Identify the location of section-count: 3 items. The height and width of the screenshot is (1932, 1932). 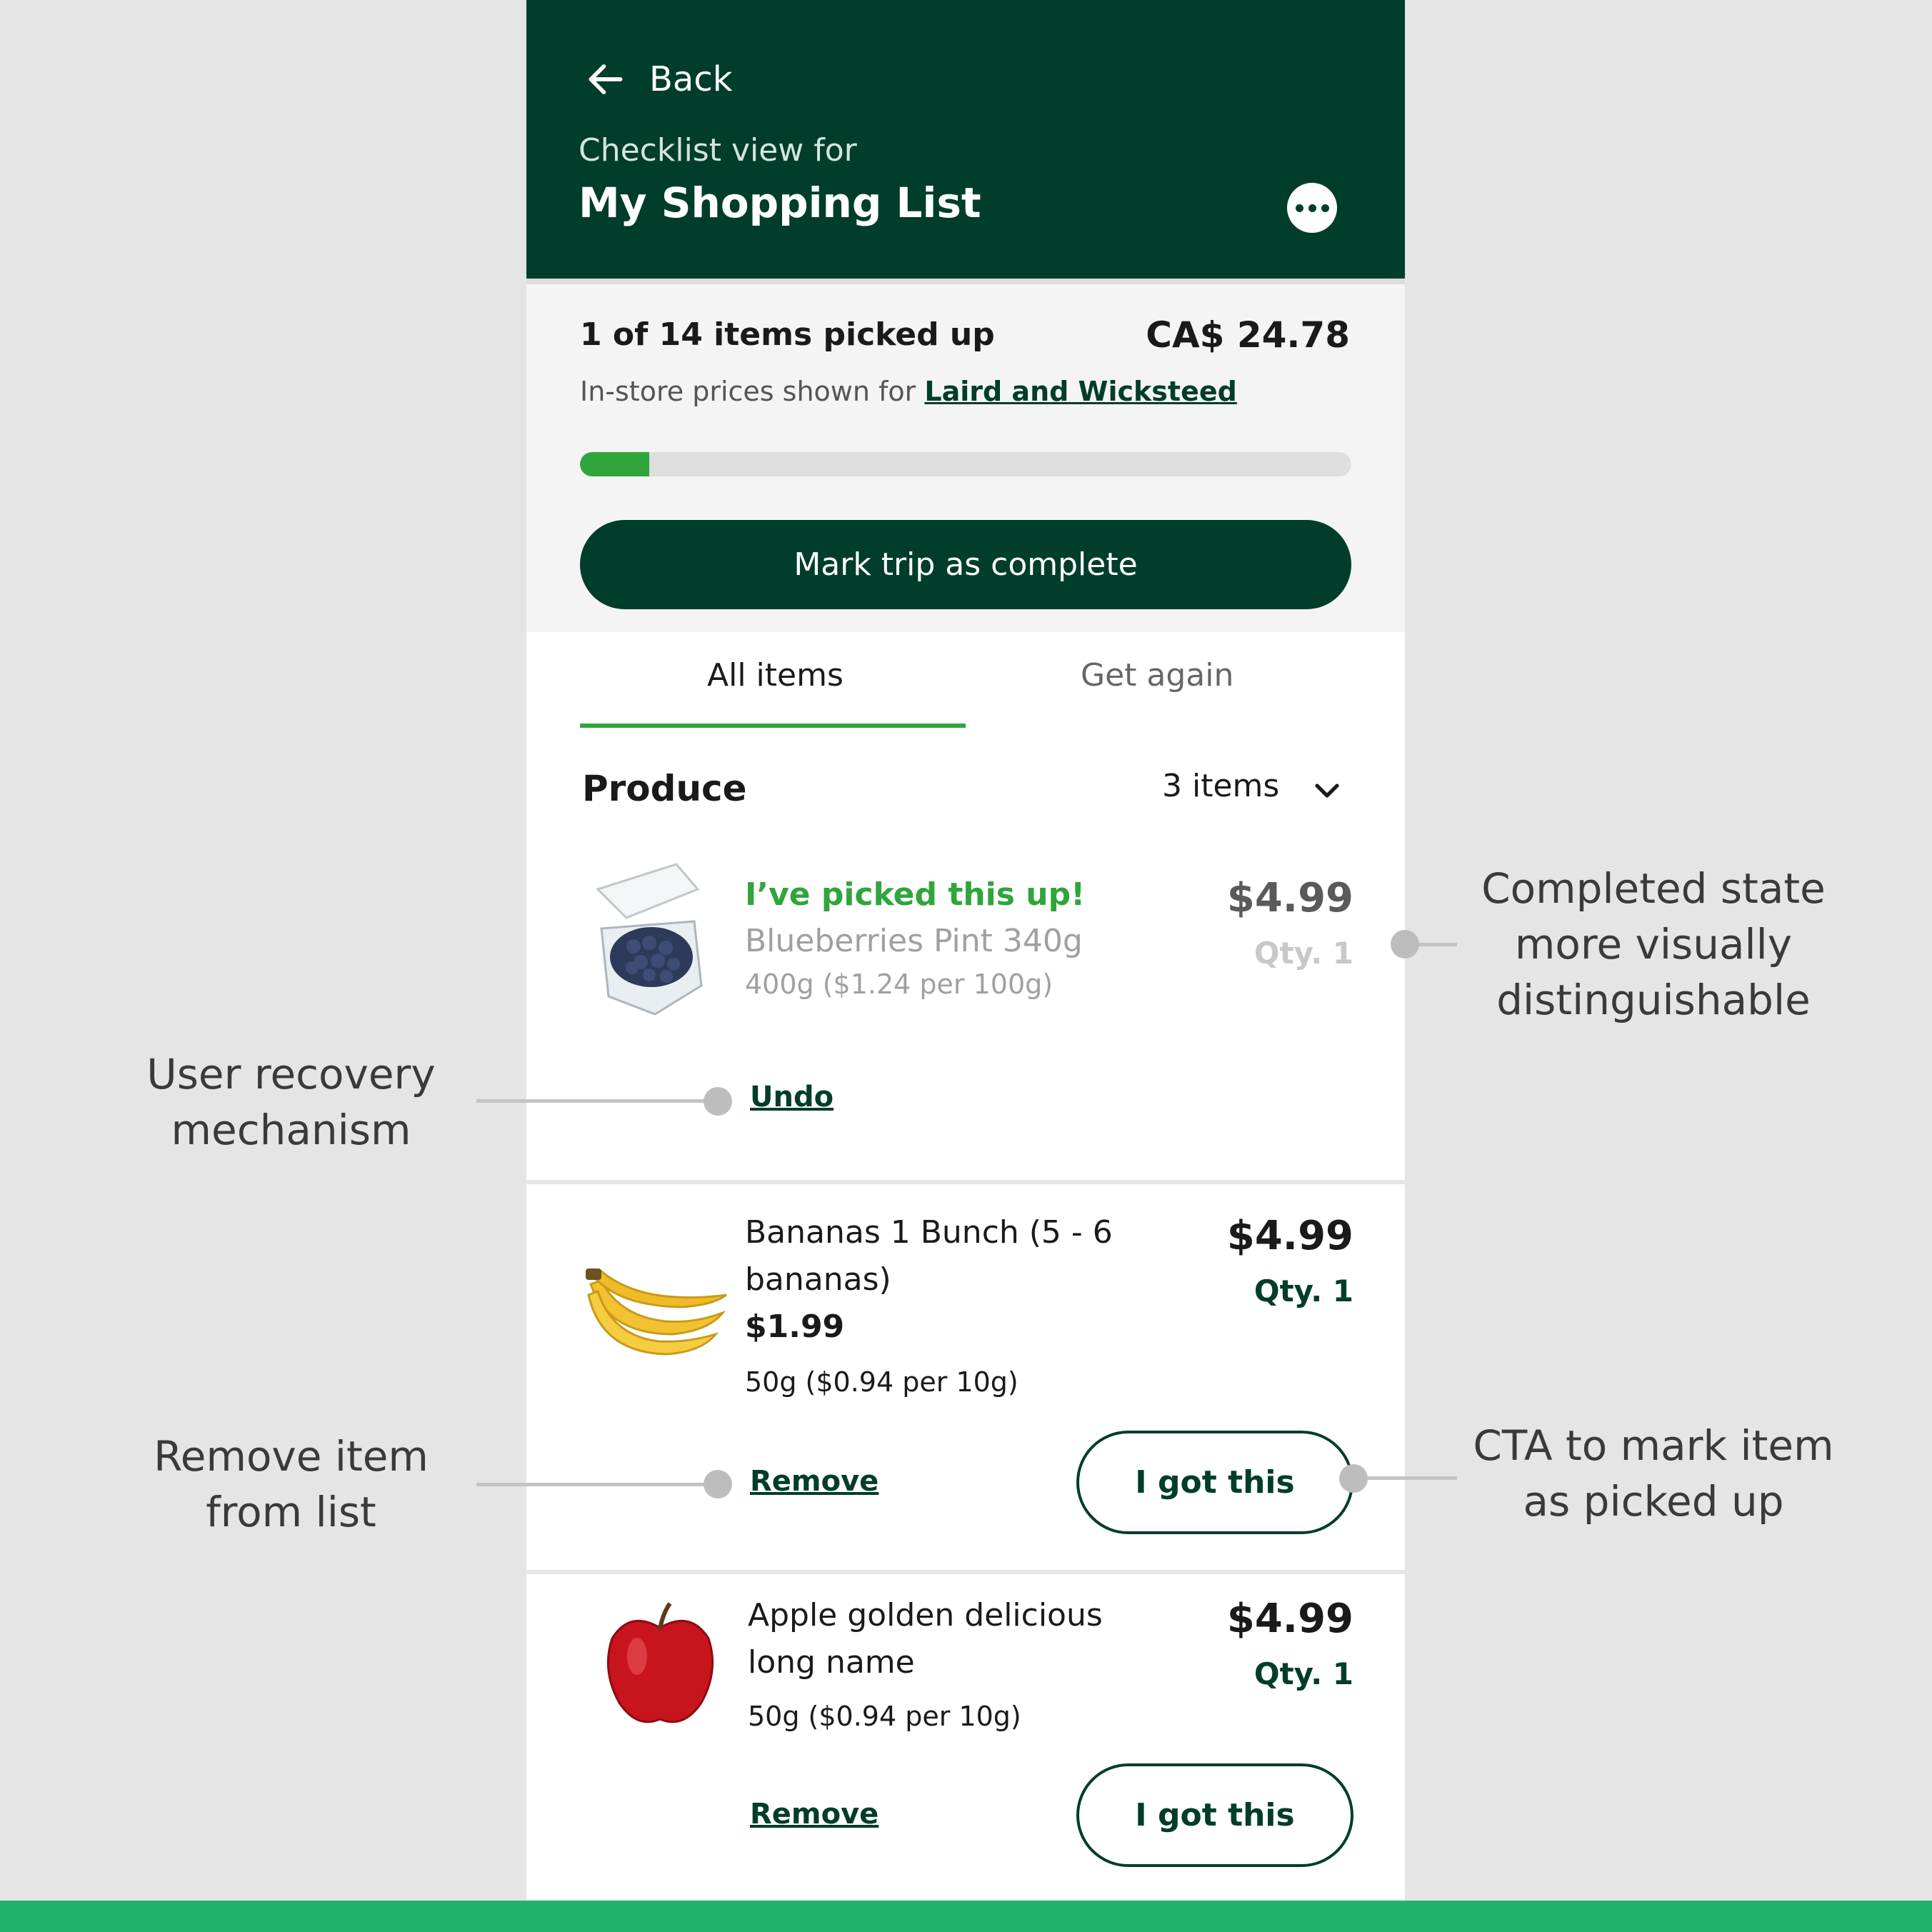
(1221, 786).